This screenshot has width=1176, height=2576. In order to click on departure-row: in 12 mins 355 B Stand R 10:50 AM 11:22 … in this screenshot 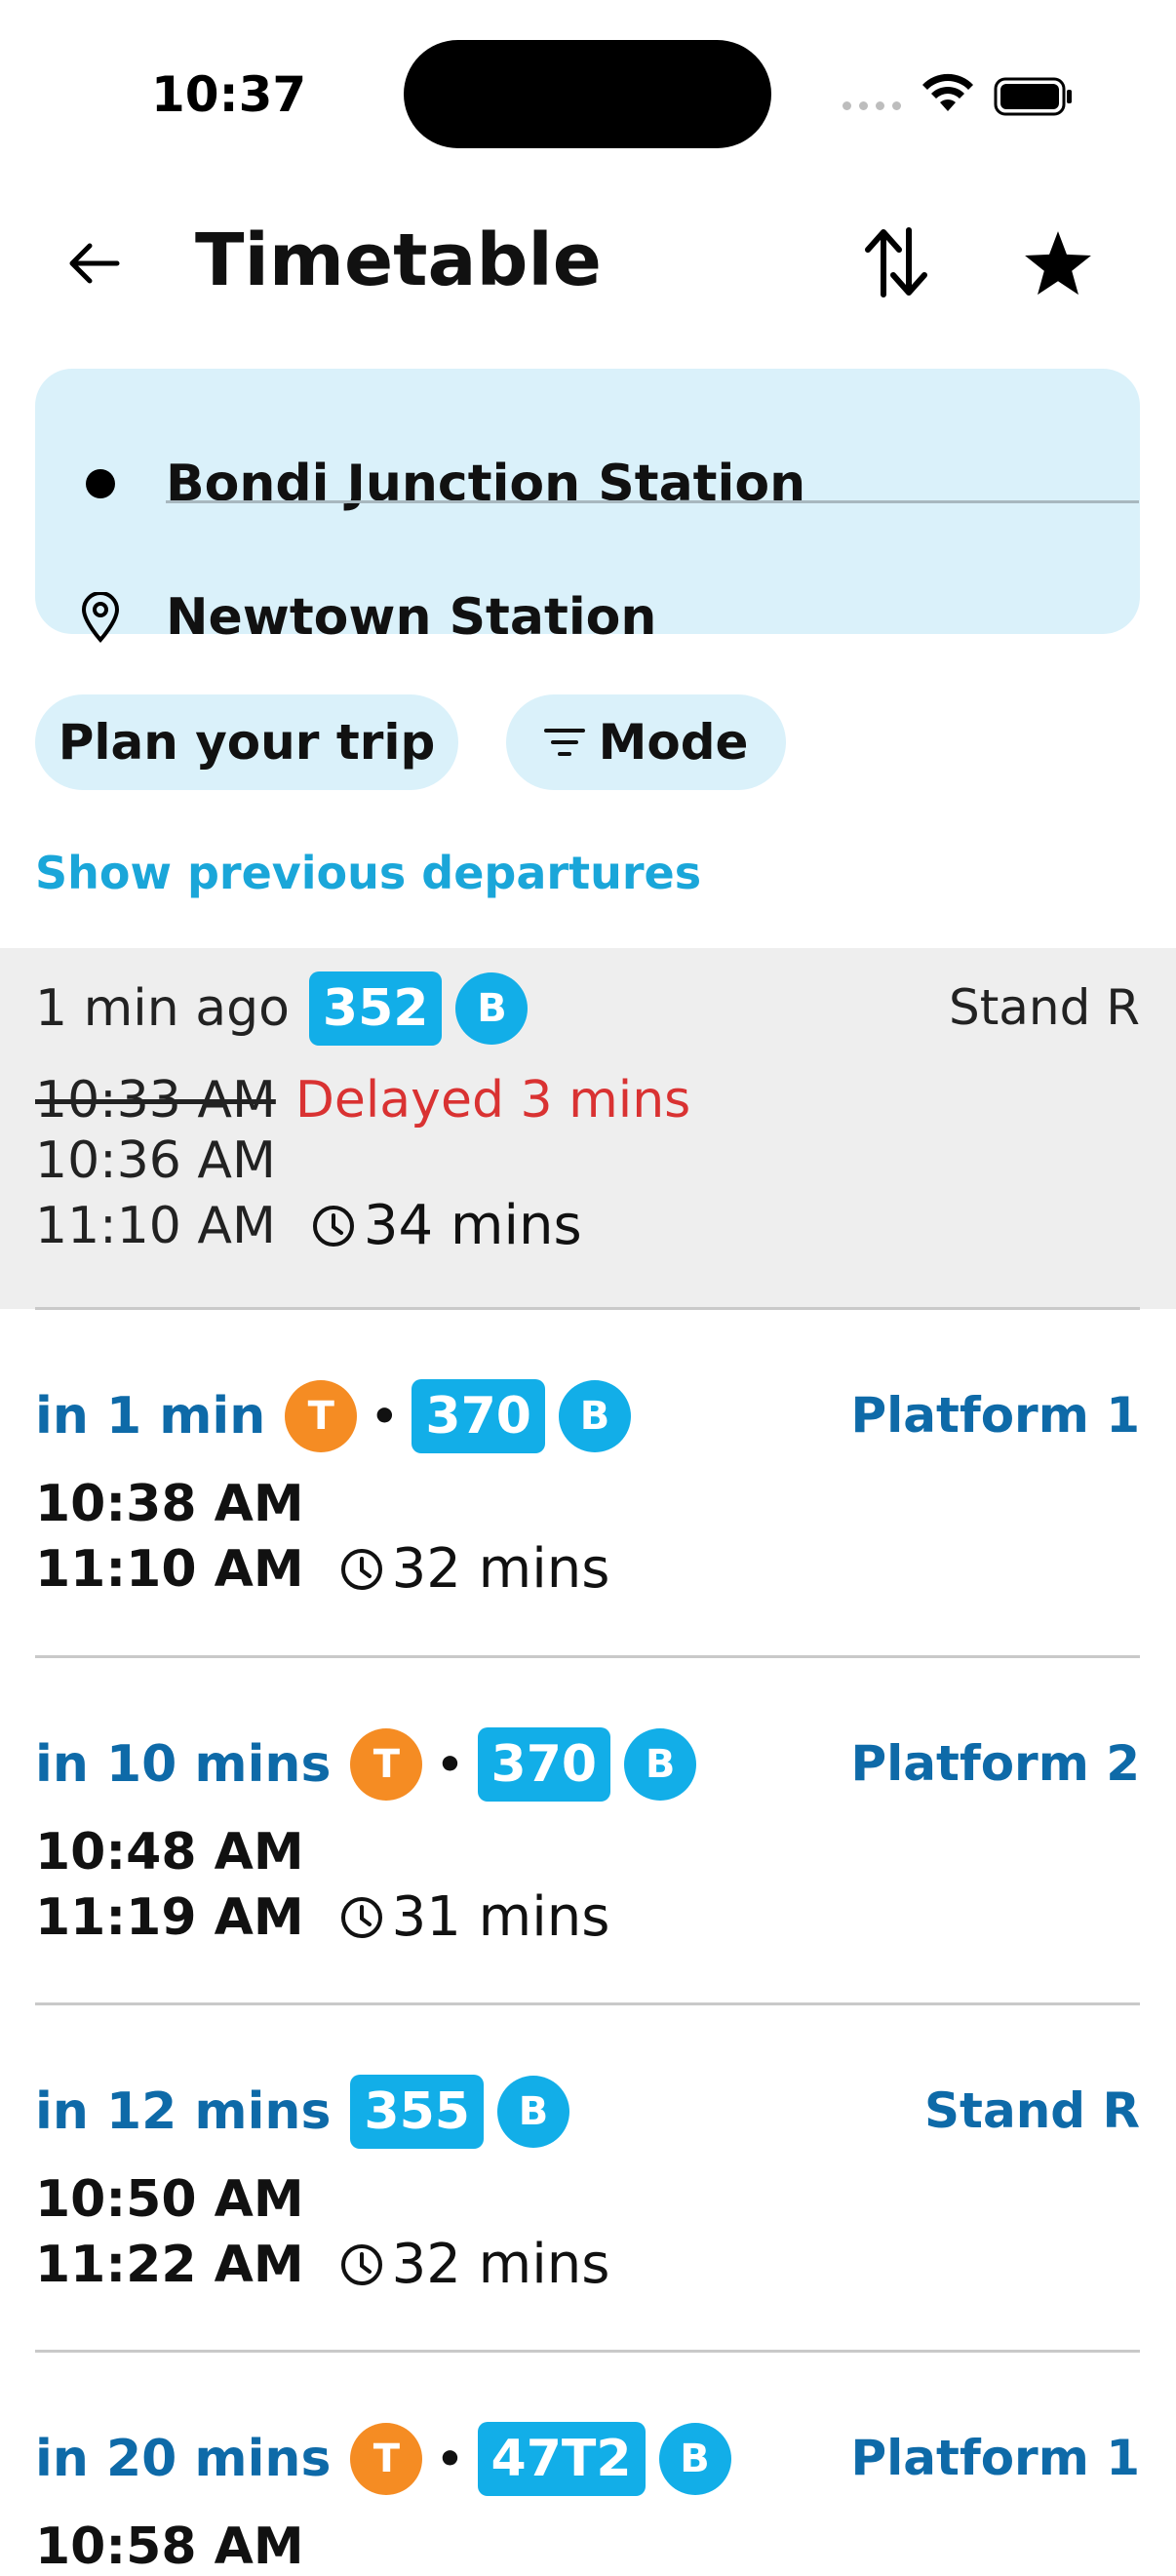, I will do `click(588, 2178)`.